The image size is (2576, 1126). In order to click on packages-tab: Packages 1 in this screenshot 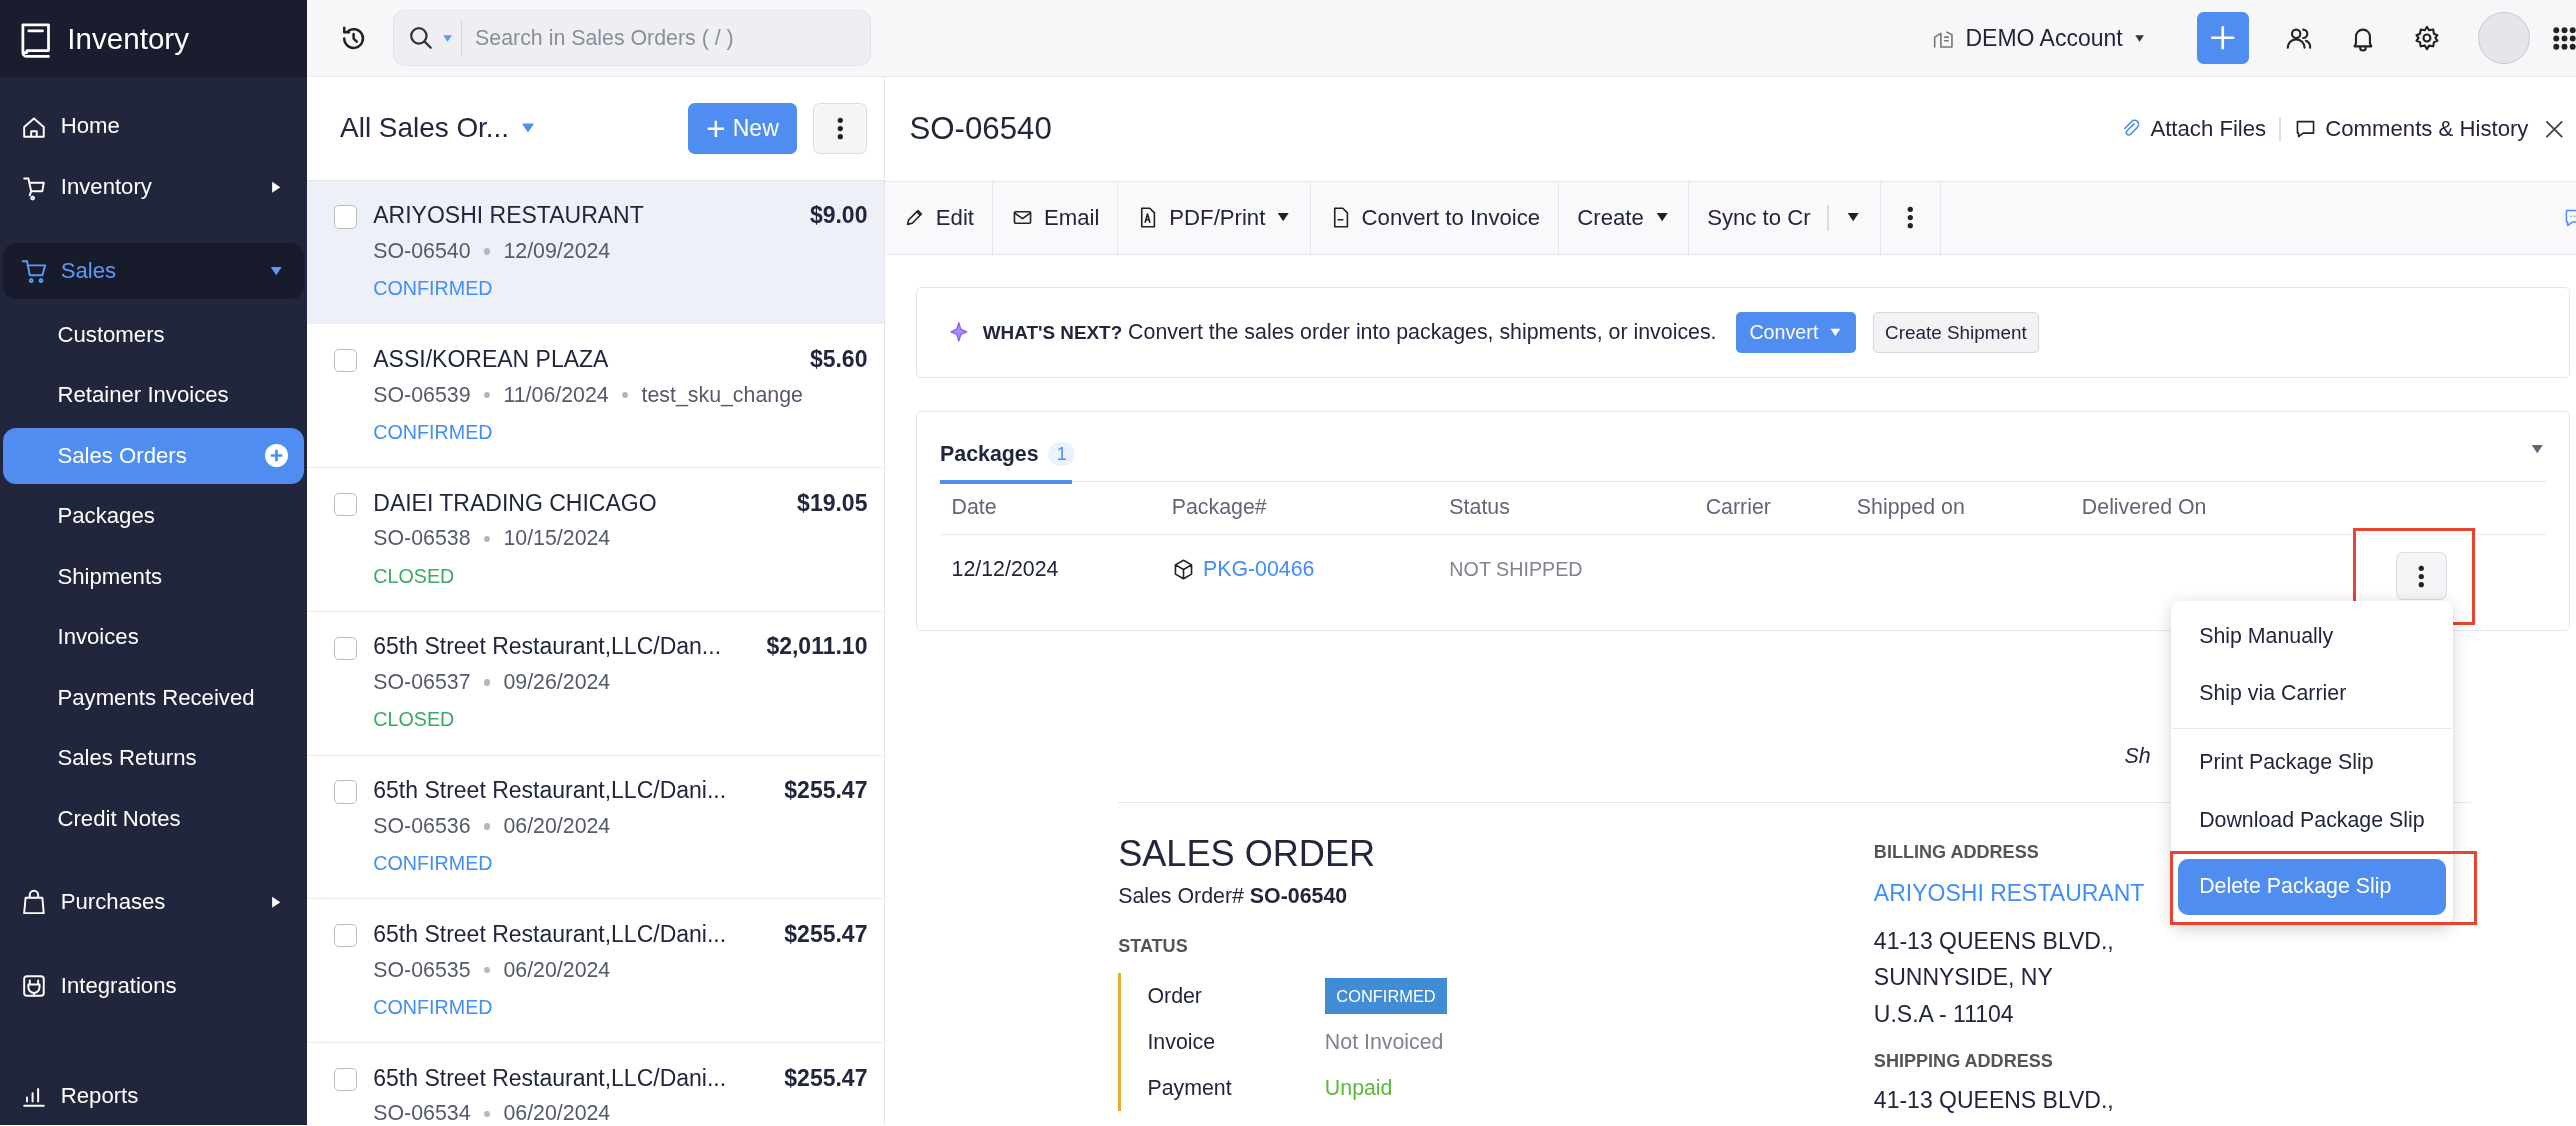, I will do `click(1006, 462)`.